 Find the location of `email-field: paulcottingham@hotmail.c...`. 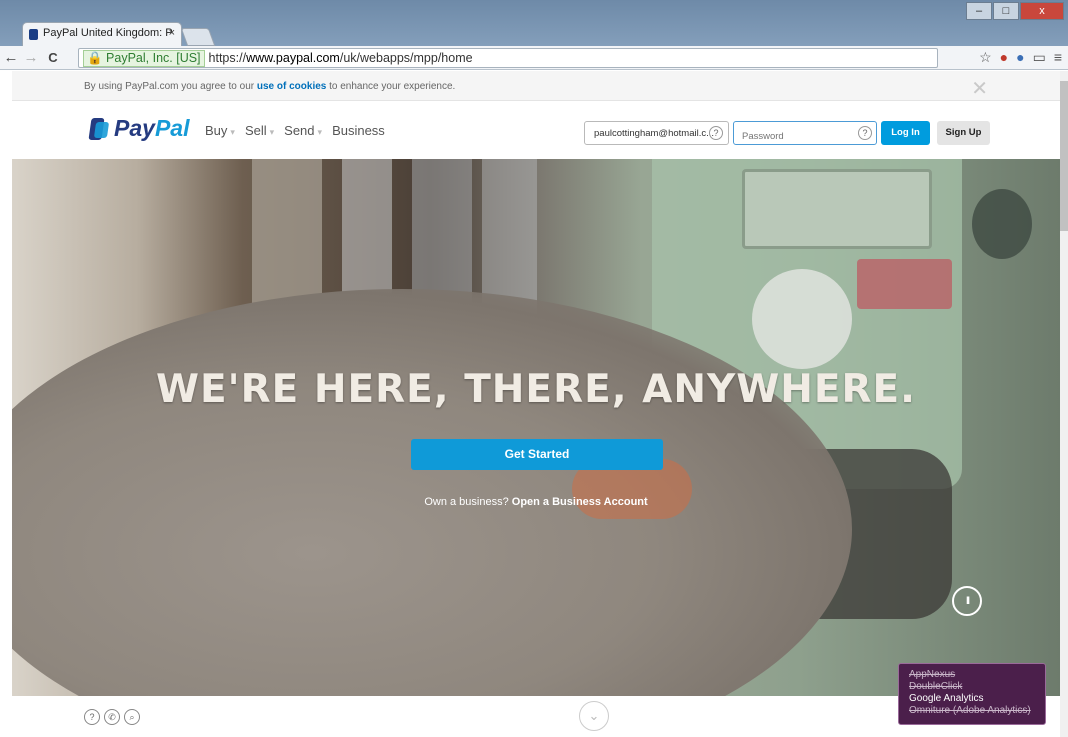

email-field: paulcottingham@hotmail.c... is located at coordinates (656, 133).